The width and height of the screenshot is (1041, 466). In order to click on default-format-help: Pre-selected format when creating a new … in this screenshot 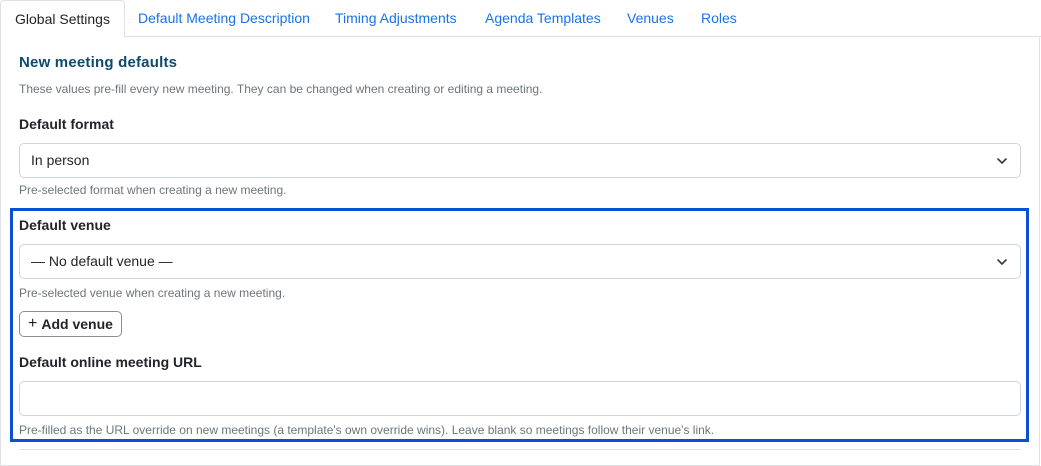, I will do `click(153, 190)`.